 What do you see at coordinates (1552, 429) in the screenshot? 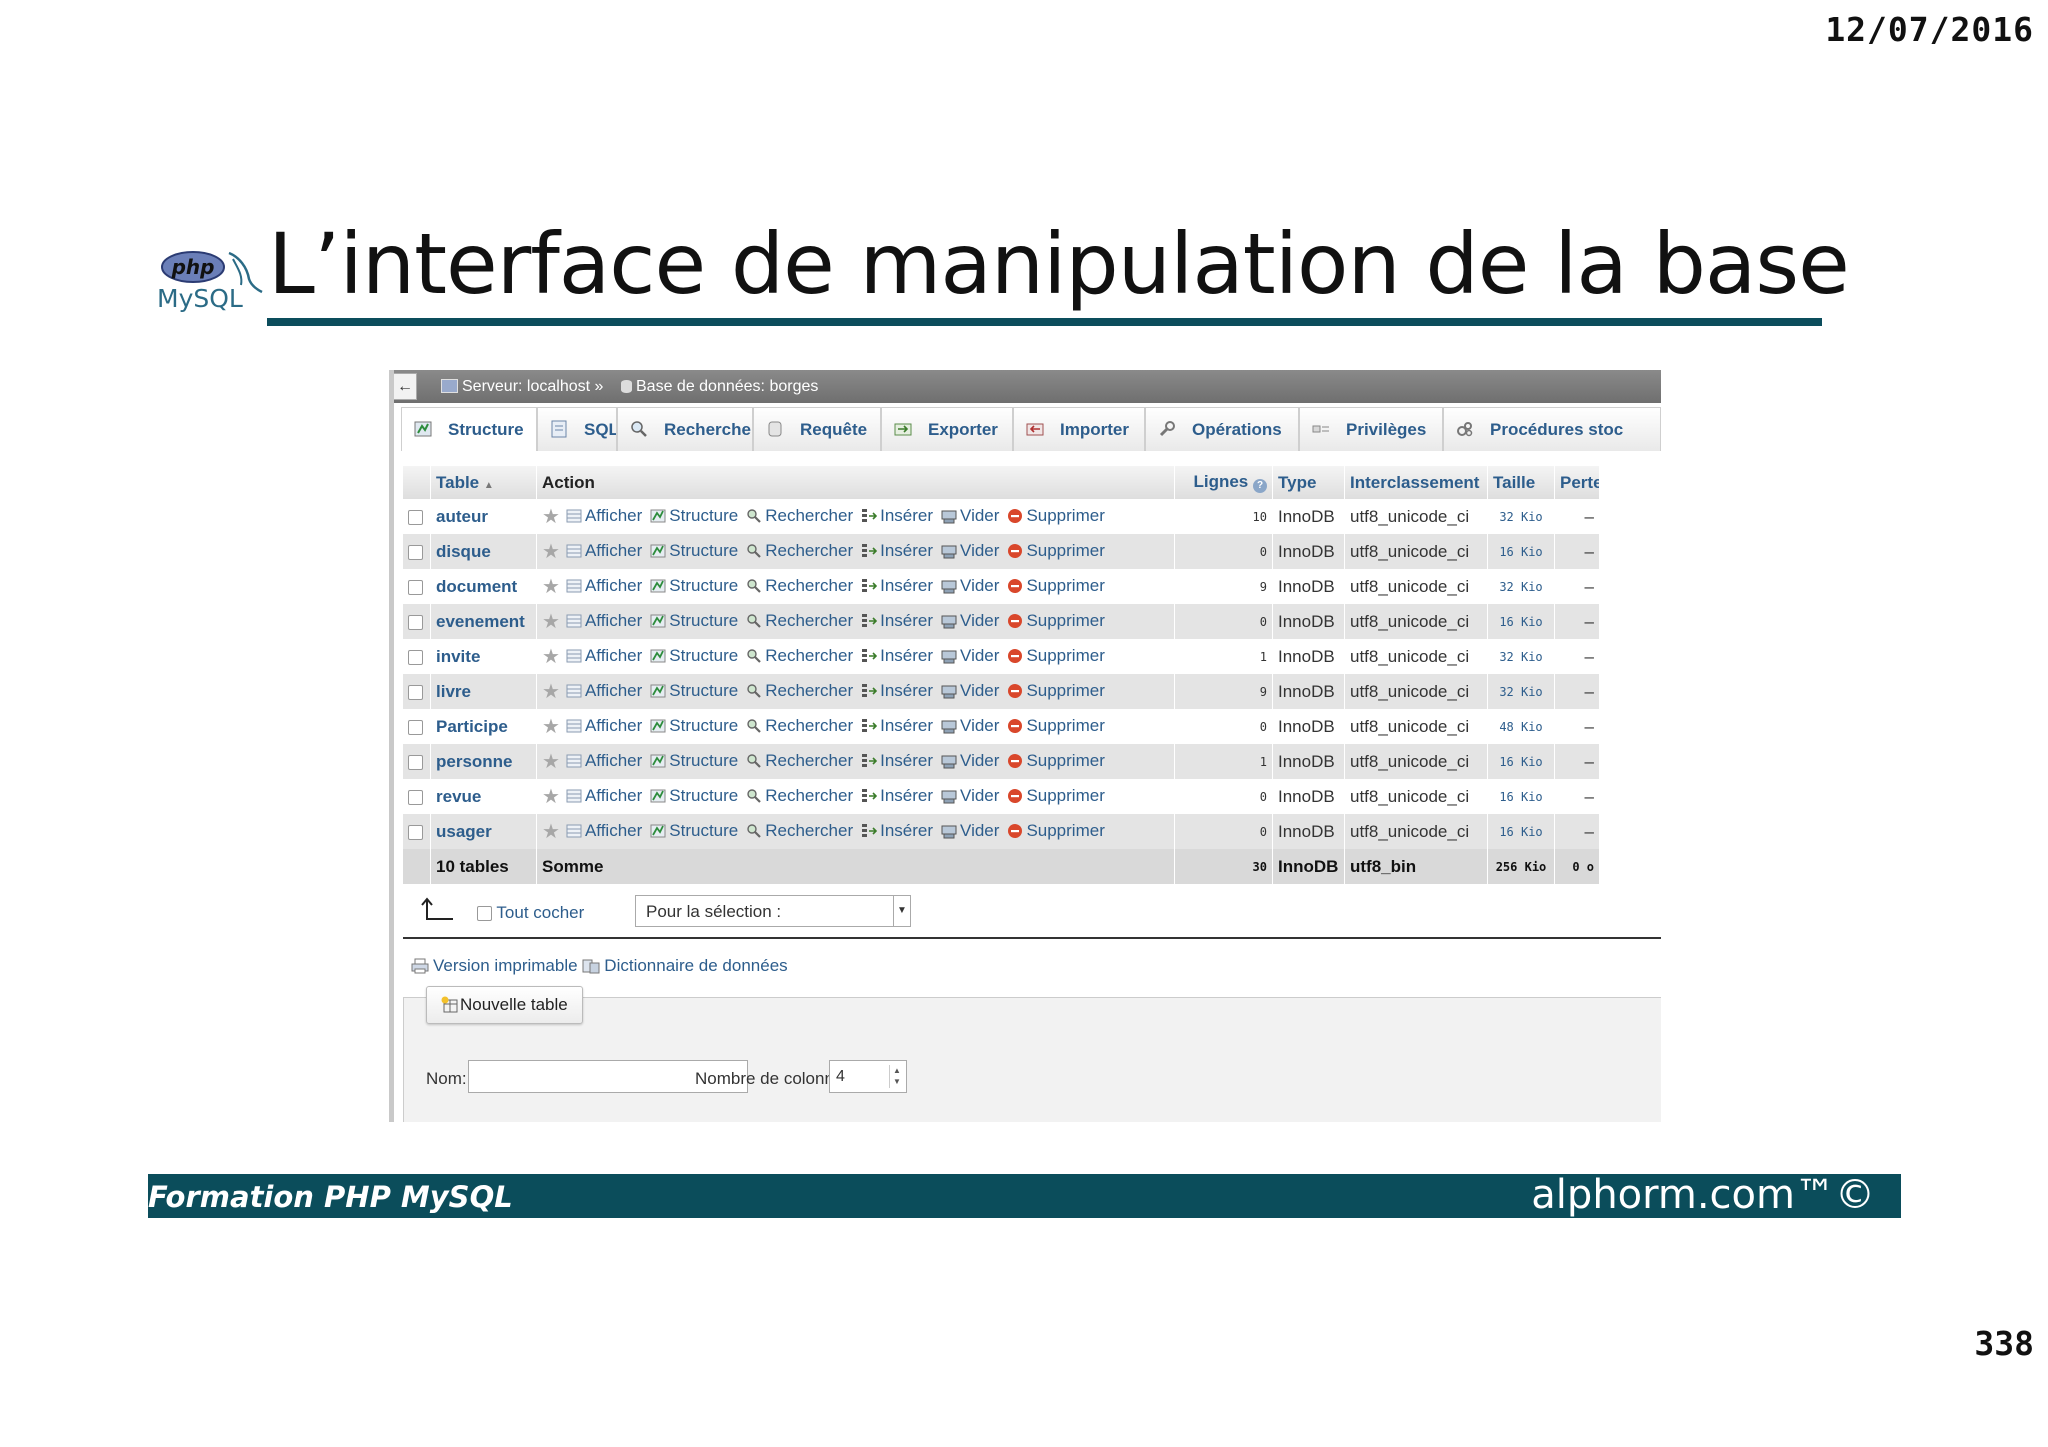
I see `tab-routines: Procédures stoc` at bounding box center [1552, 429].